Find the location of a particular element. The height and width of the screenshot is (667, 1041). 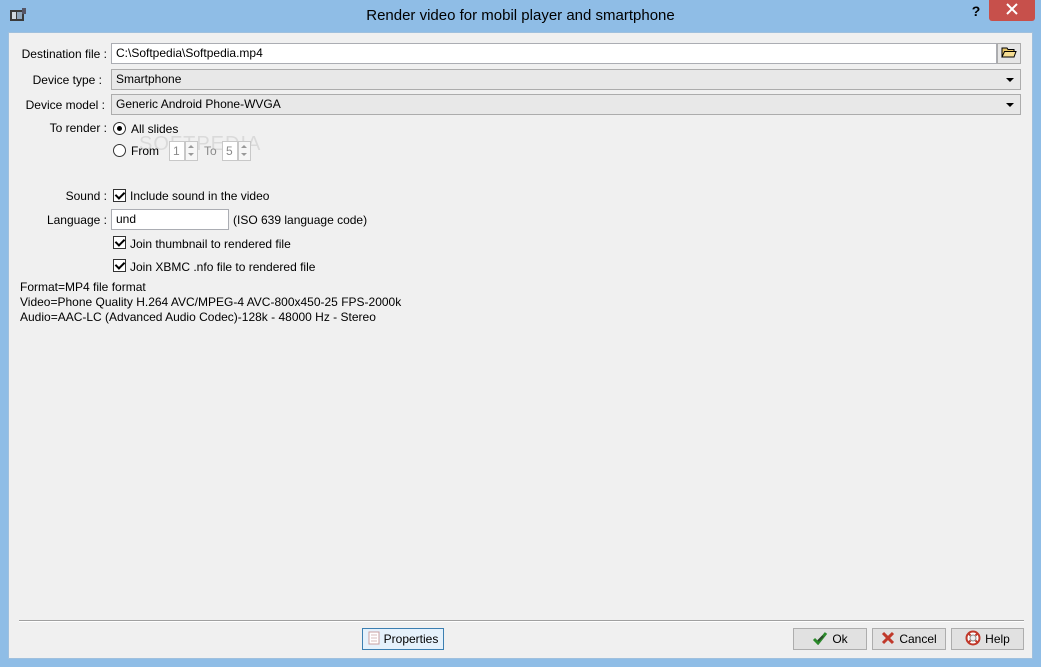

properties-button-label: Properties is located at coordinates (411, 639).